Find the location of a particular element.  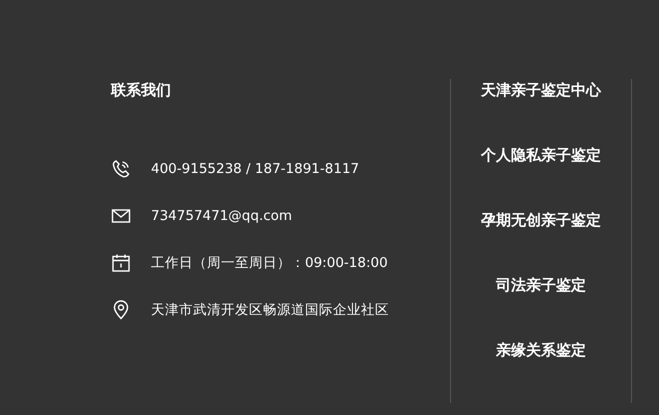

footer-link: 亲缘关系鉴定 is located at coordinates (541, 350).